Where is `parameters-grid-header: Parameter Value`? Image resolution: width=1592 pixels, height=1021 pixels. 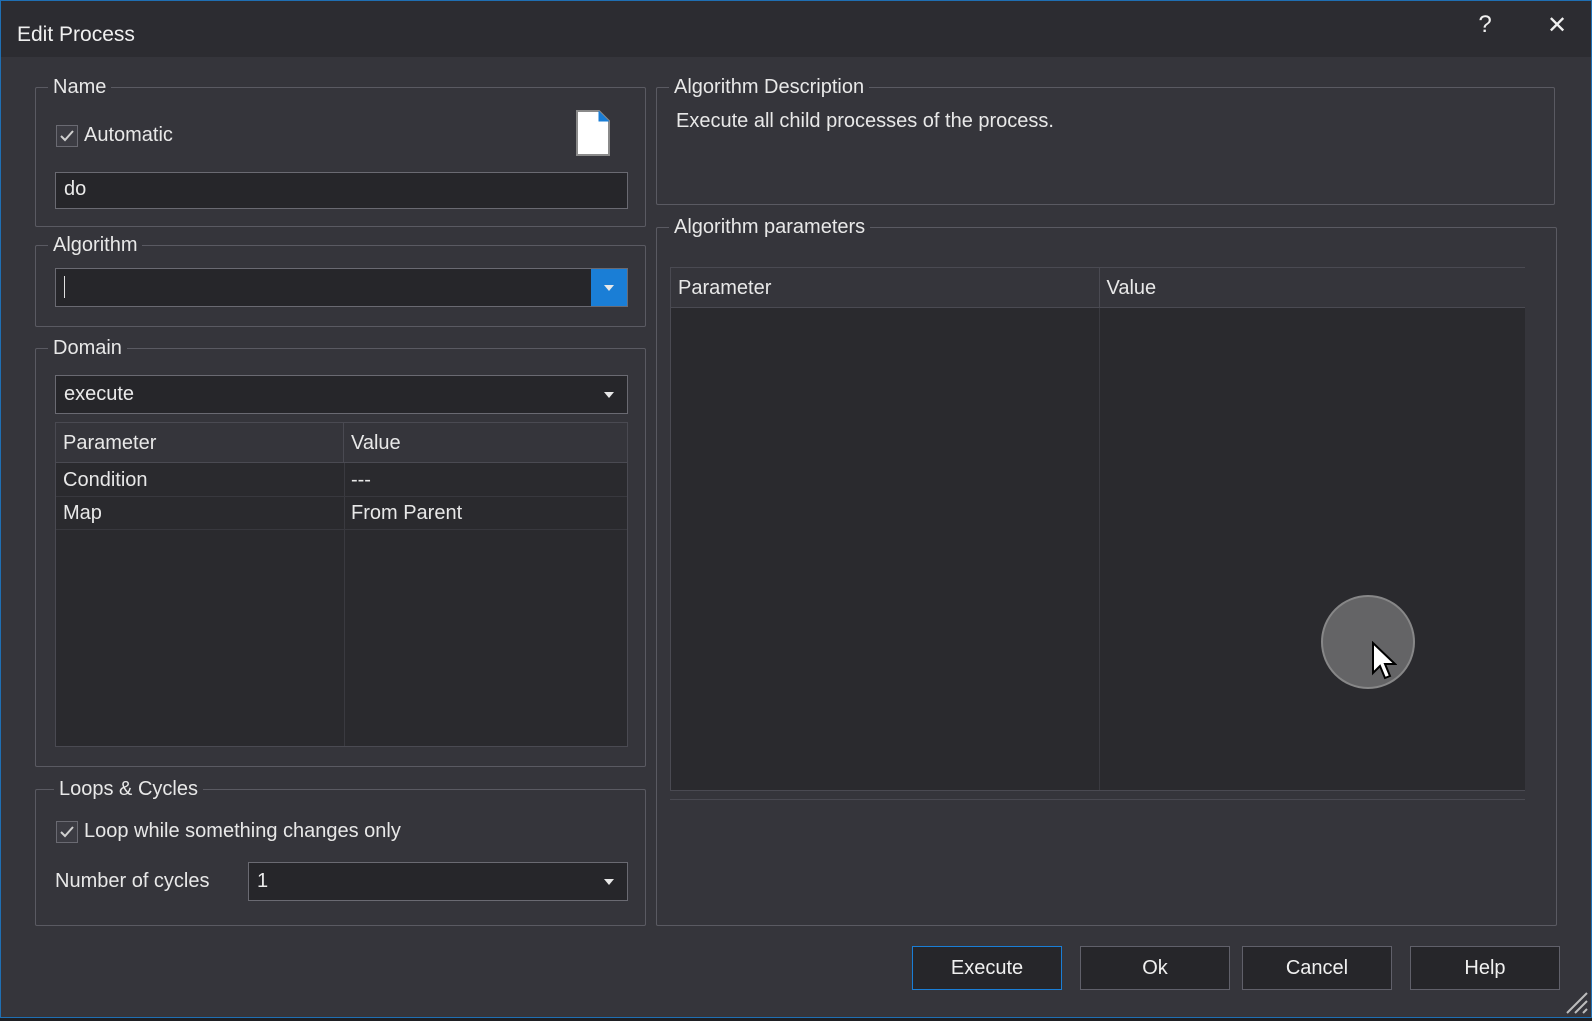
parameters-grid-header: Parameter Value is located at coordinates (1098, 288).